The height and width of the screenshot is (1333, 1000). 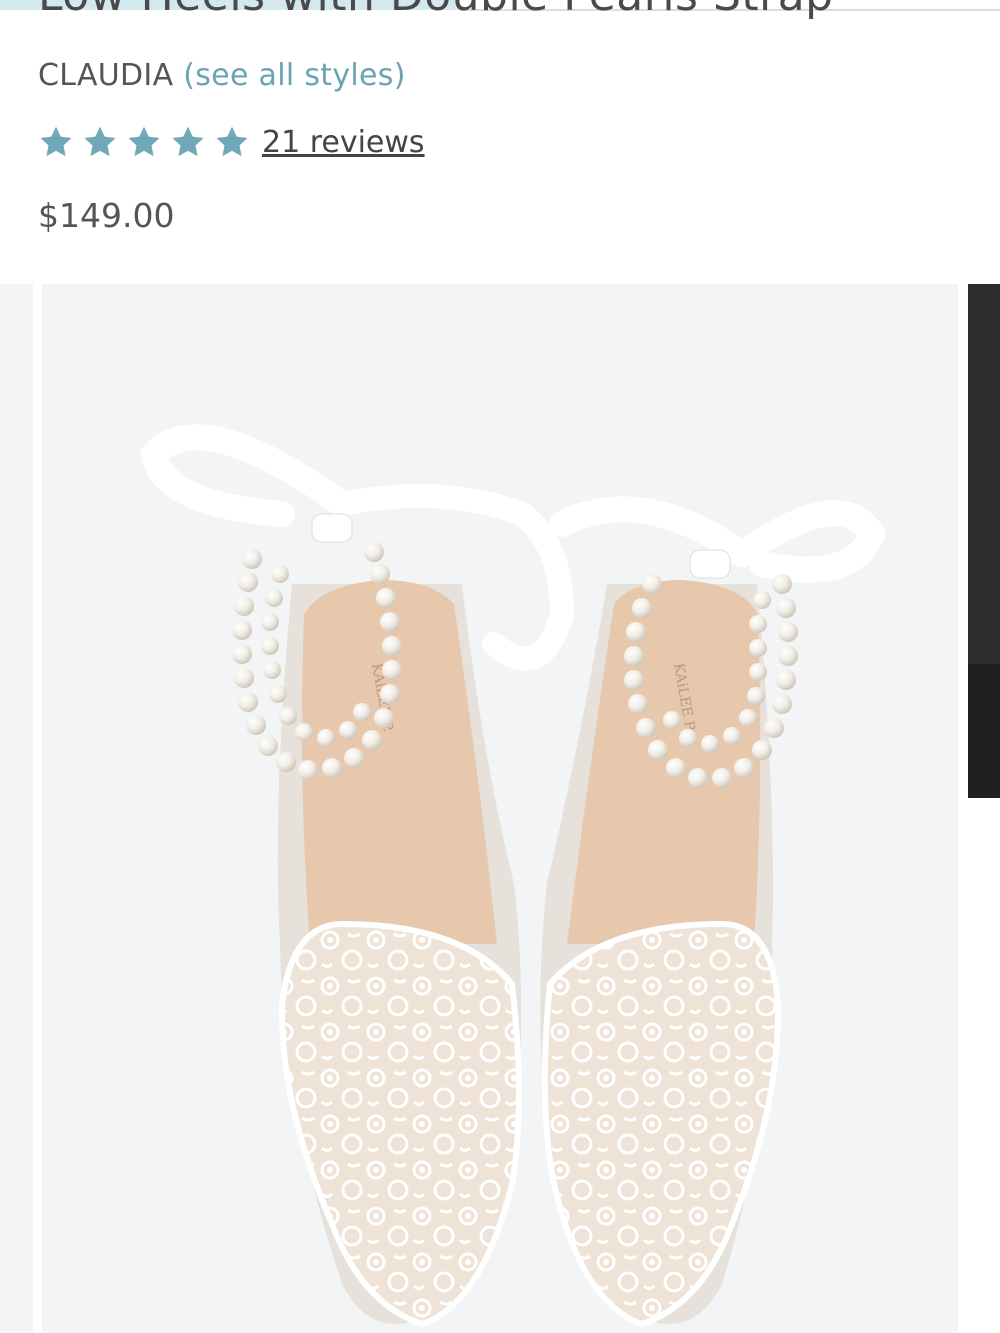 I want to click on brand-name: CLAUDIA, so click(x=106, y=75).